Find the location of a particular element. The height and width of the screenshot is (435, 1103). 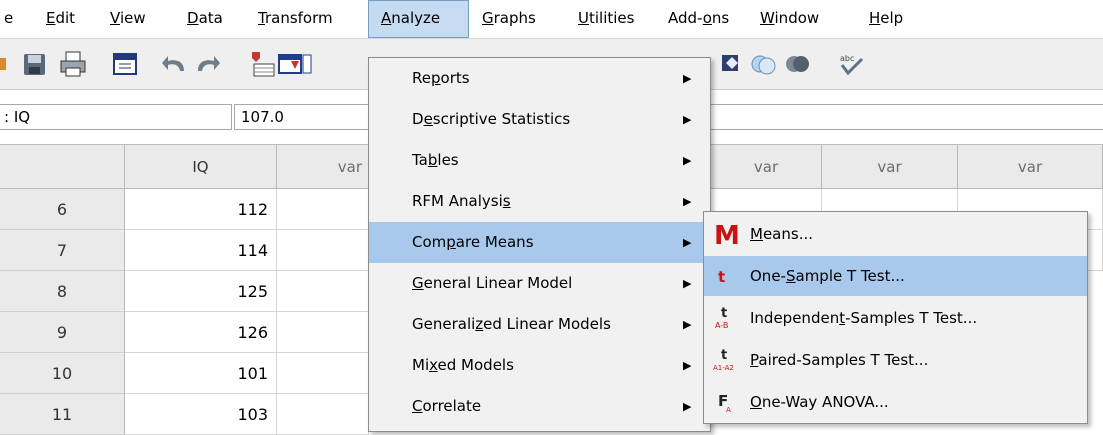

goto-variable-icon is located at coordinates (290, 64).